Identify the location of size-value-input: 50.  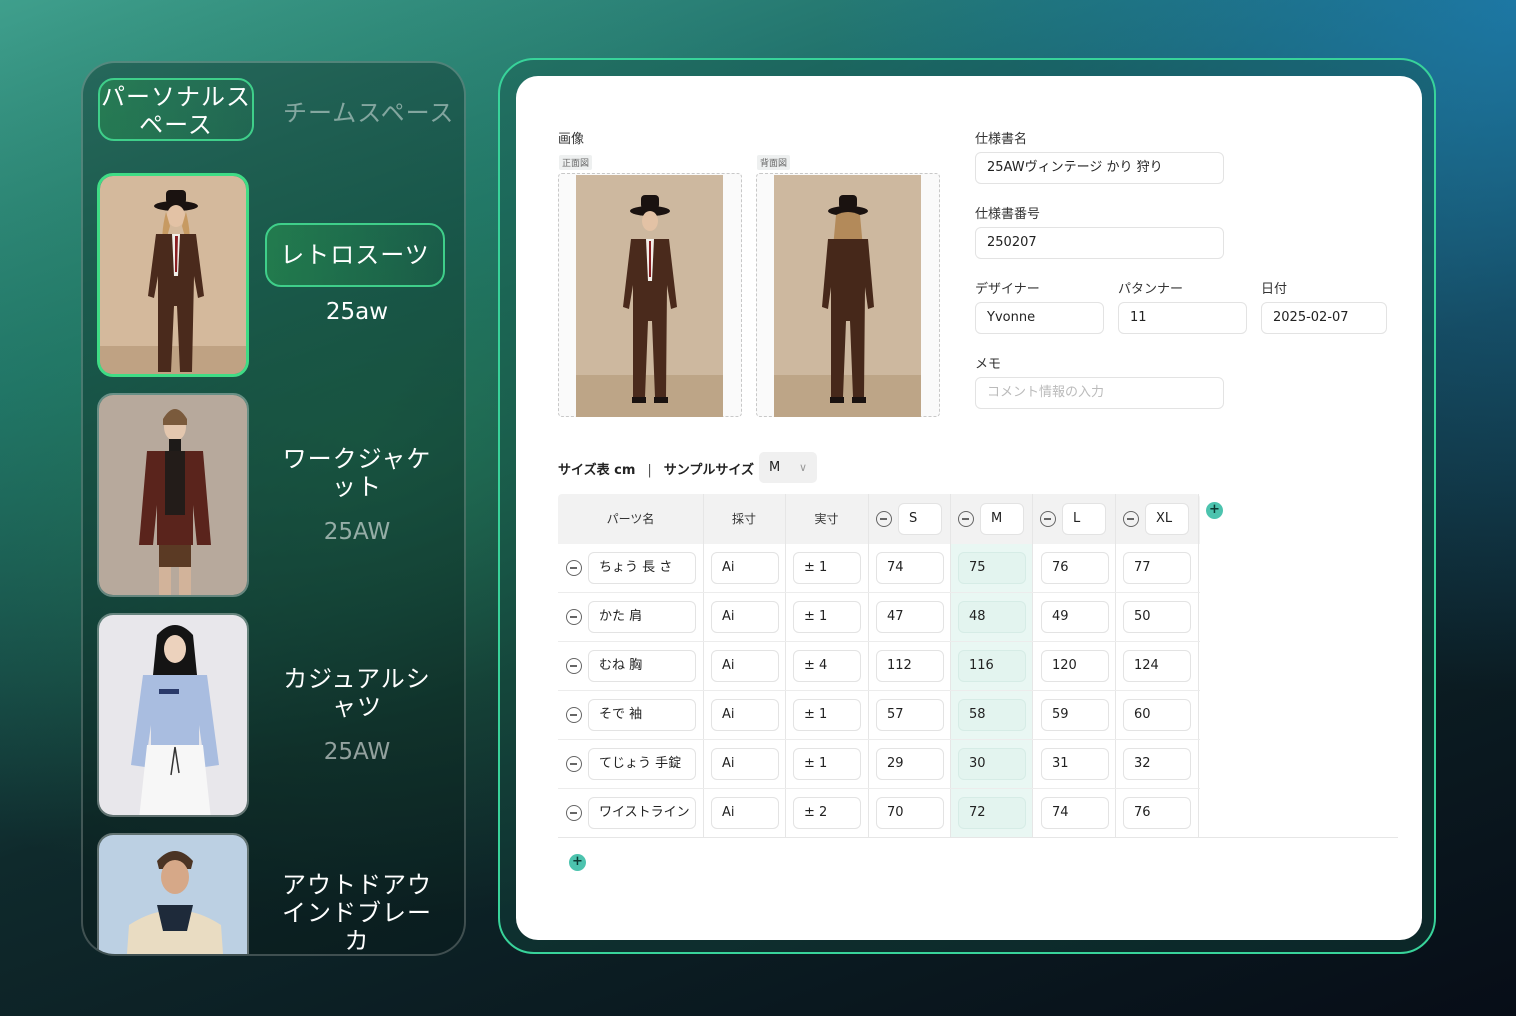
(1157, 617).